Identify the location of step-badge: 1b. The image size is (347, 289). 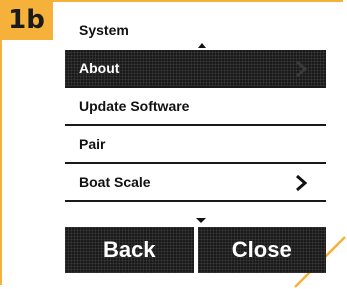
(26, 20).